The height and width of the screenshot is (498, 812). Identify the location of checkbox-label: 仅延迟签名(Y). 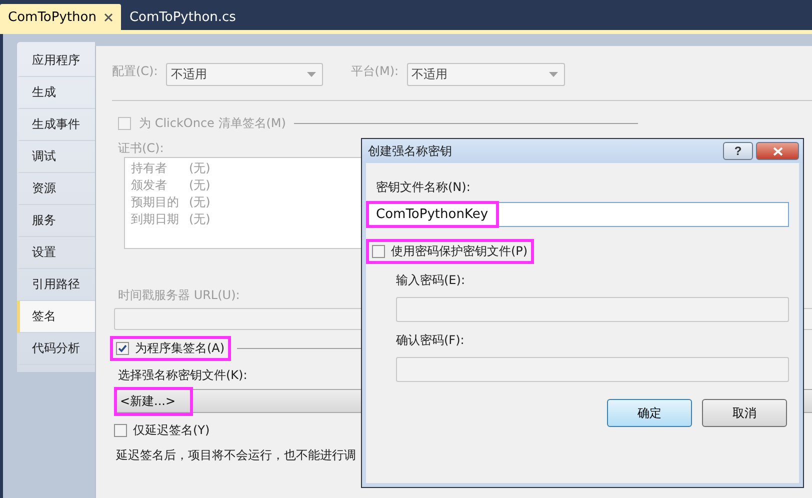
(171, 430).